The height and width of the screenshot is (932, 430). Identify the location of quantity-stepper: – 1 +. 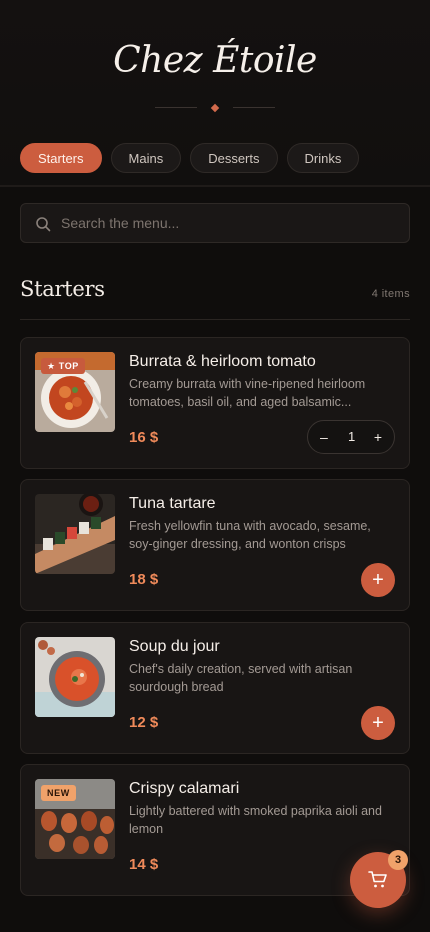
(351, 437).